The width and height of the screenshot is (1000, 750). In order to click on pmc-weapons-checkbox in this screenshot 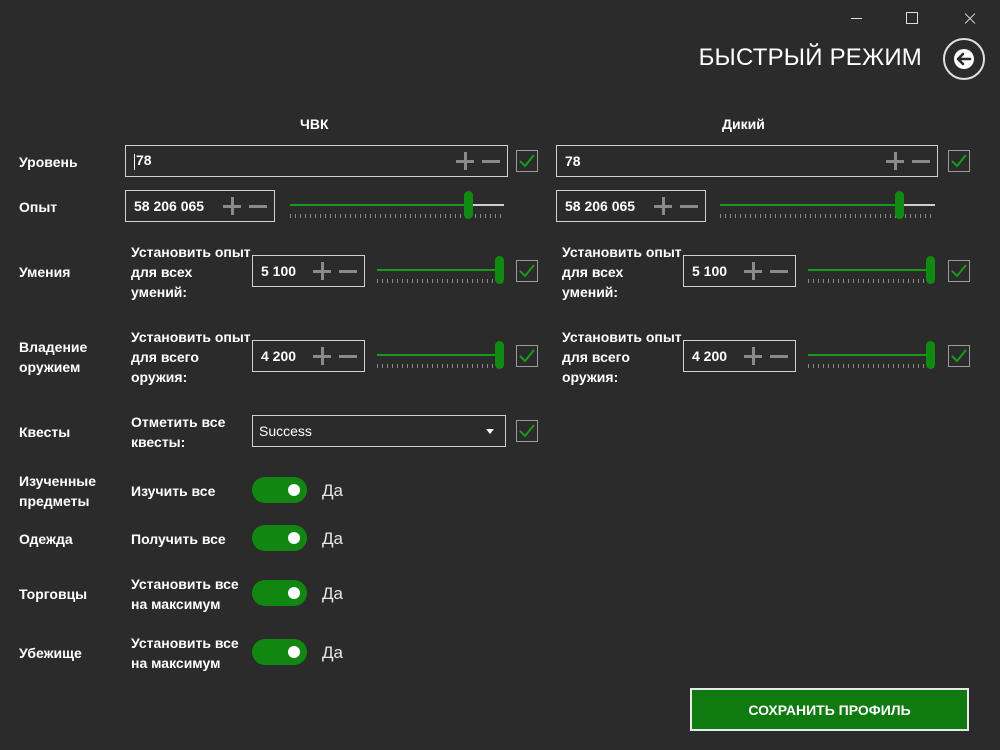, I will do `click(527, 356)`.